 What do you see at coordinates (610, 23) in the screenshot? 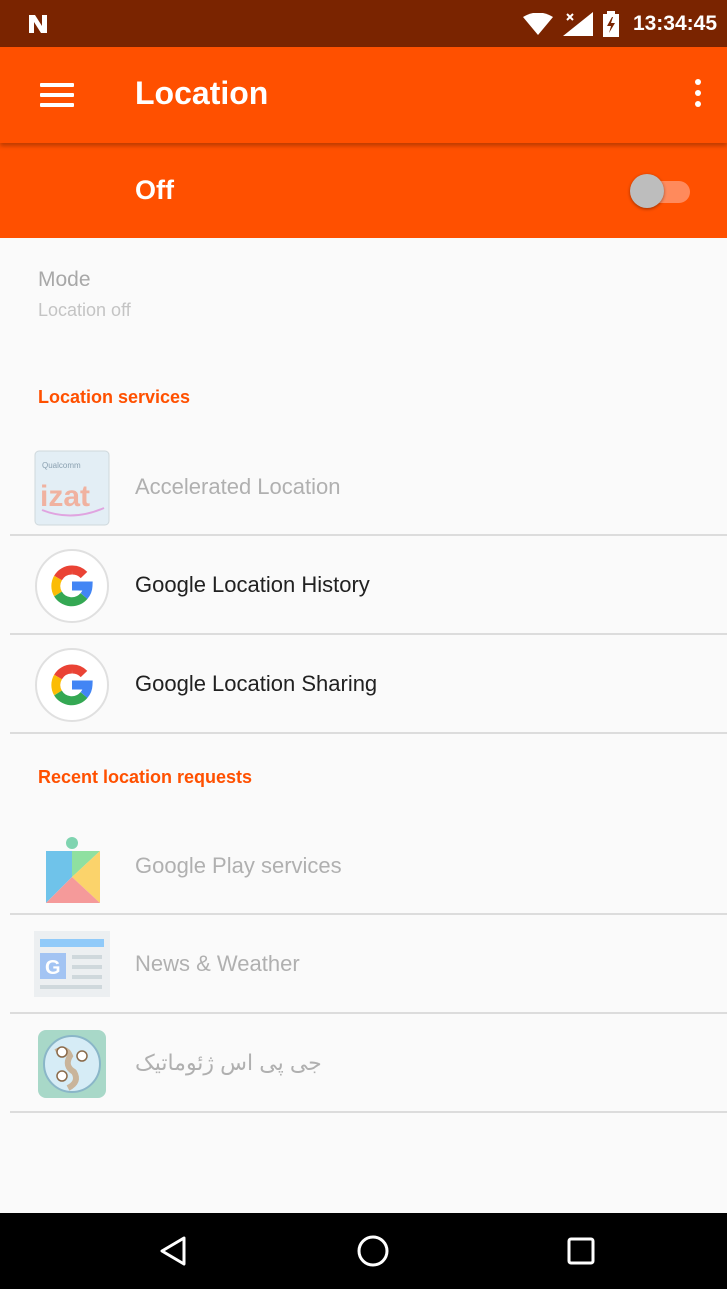
I see `battery-charging-icon` at bounding box center [610, 23].